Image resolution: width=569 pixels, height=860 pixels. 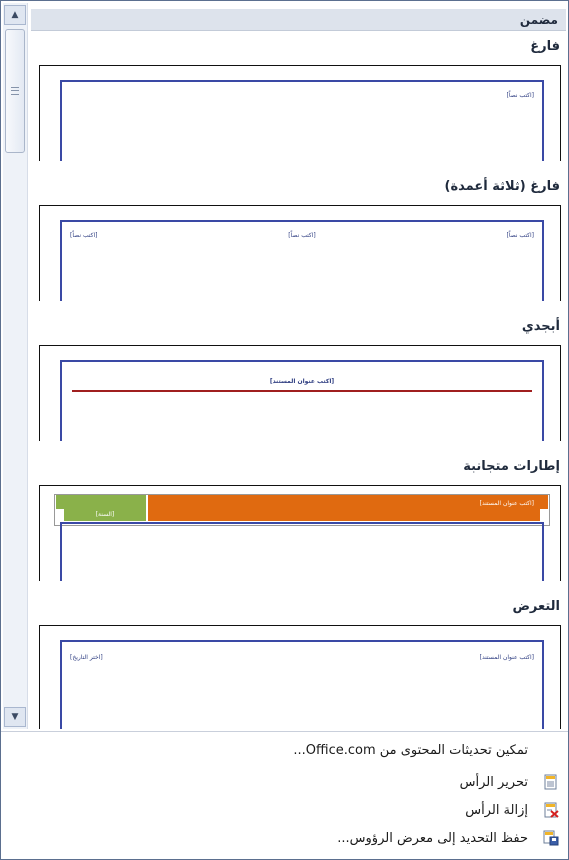 I want to click on menu-remove-header: إزالة الرأس, so click(x=284, y=810).